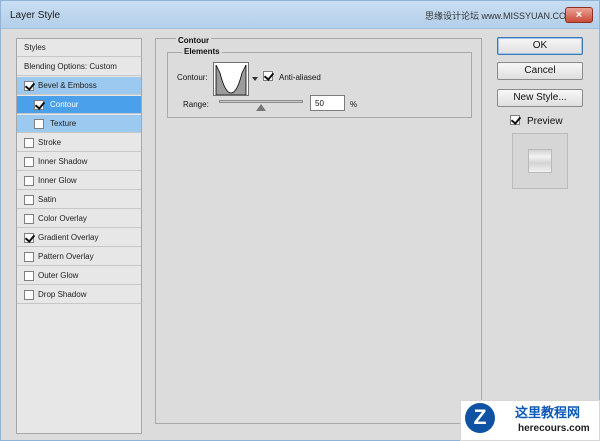 The image size is (600, 441). I want to click on logo-url: herecours.com, so click(554, 428).